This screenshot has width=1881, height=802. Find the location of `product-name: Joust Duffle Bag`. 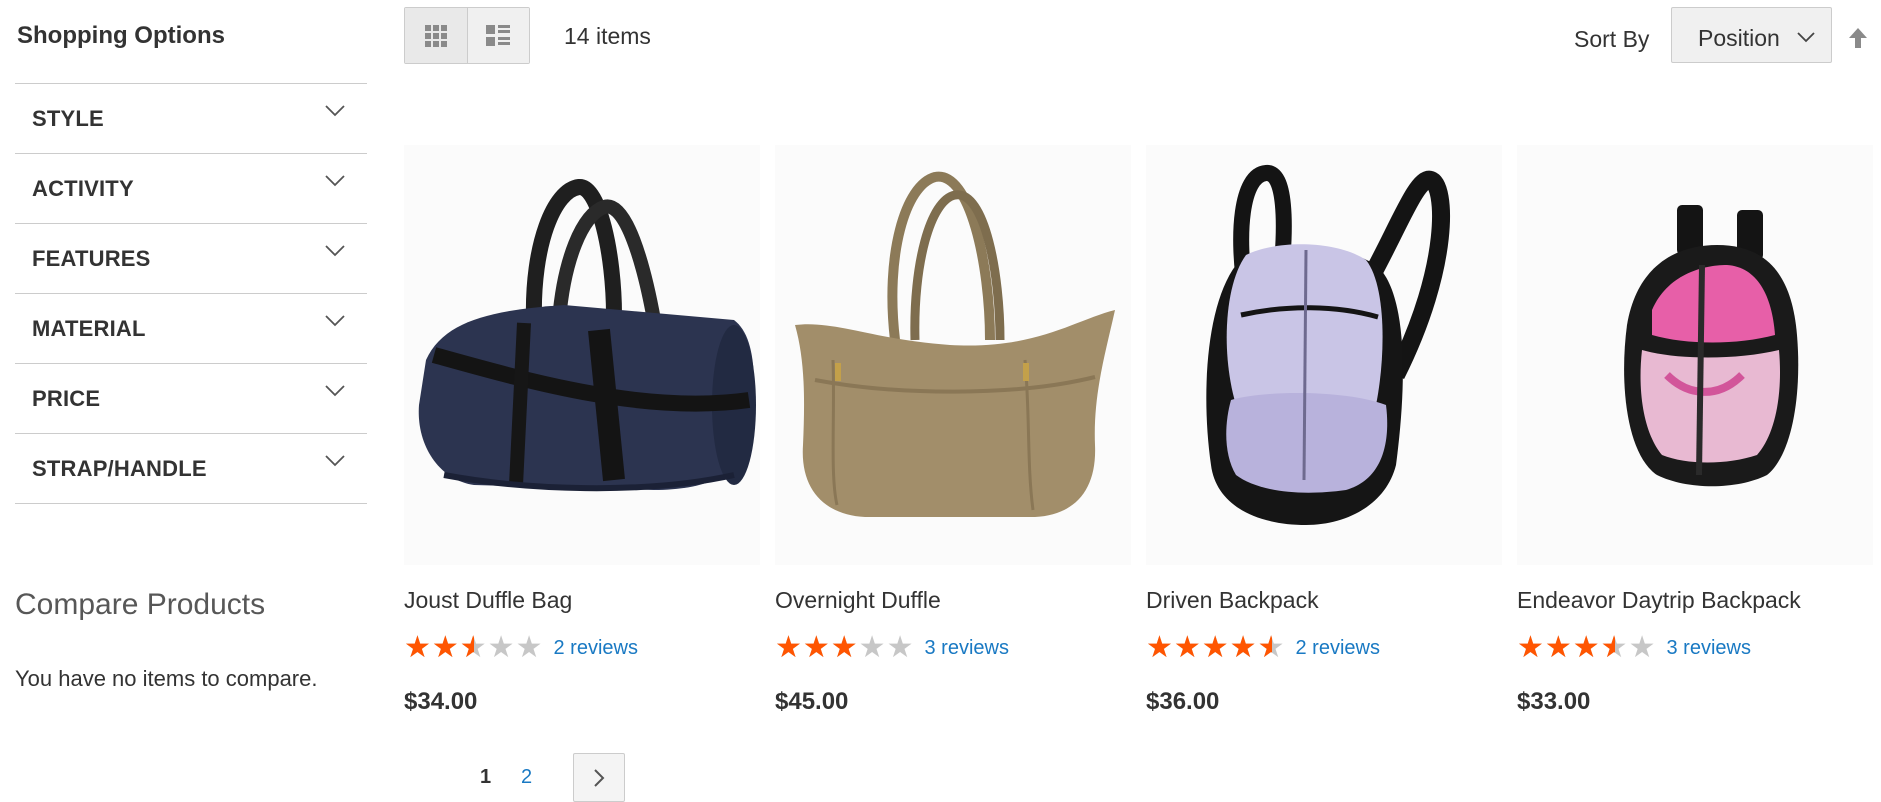

product-name: Joust Duffle Bag is located at coordinates (488, 600).